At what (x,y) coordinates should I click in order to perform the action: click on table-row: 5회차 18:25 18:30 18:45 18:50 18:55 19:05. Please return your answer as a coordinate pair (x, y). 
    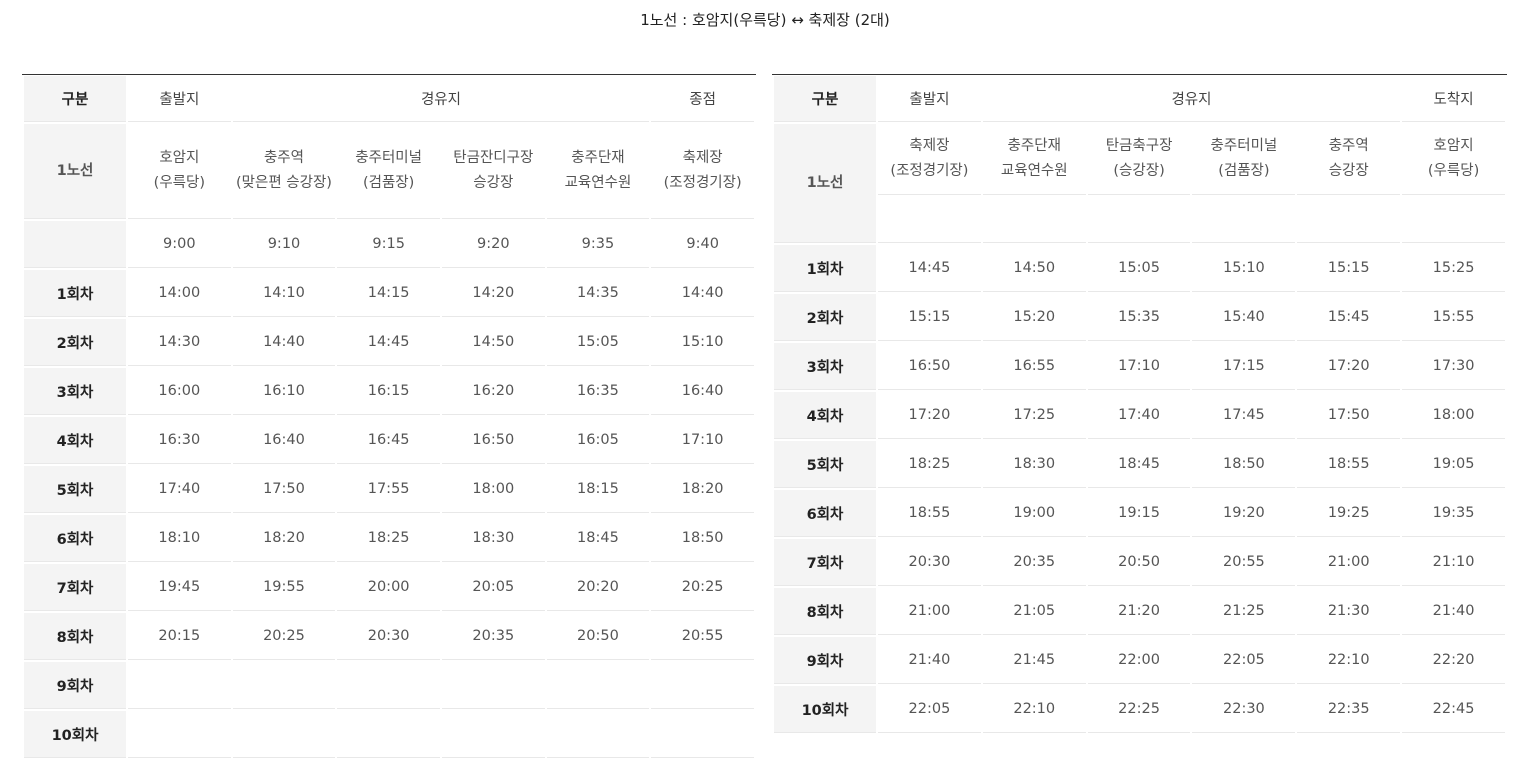
    Looking at the image, I should click on (1139, 464).